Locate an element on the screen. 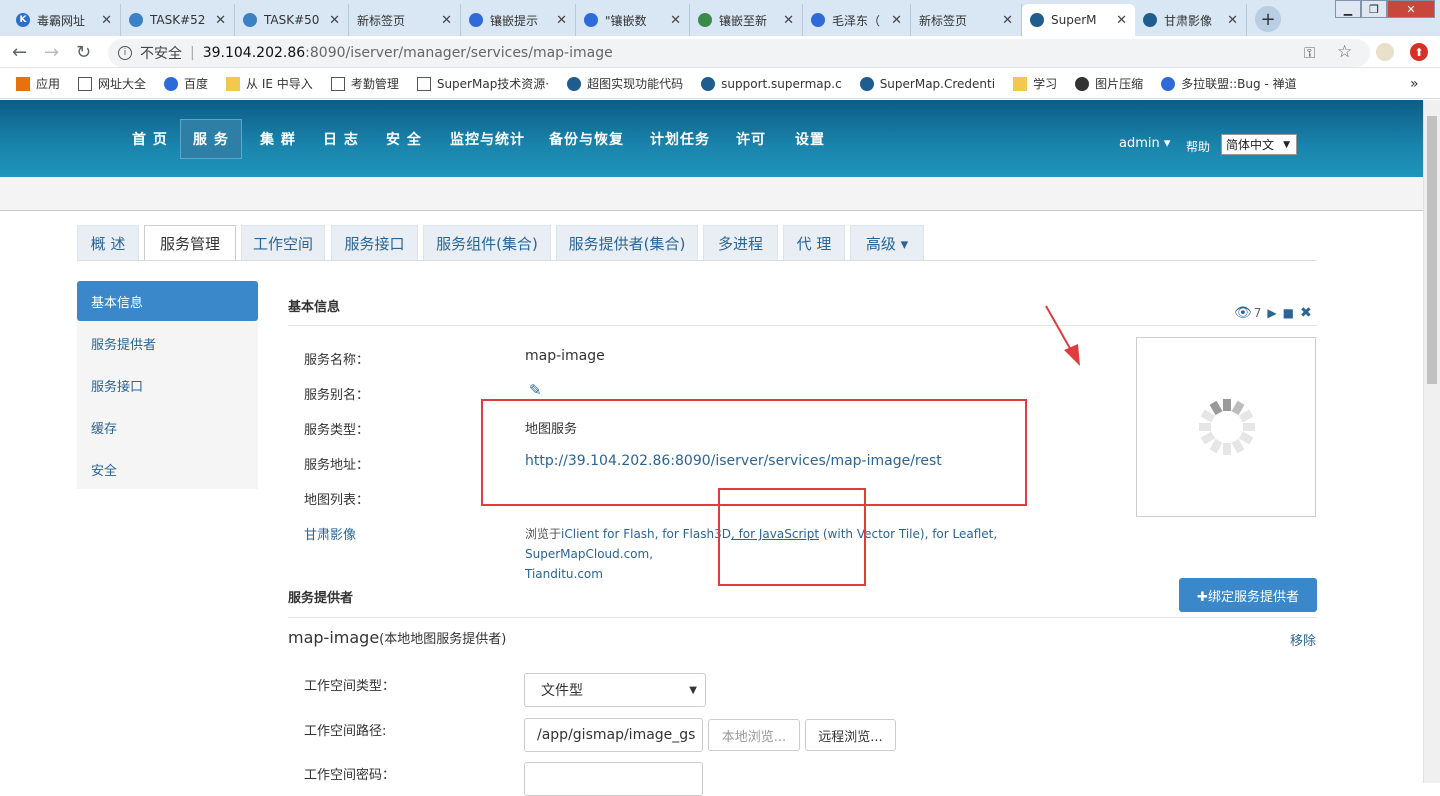 The width and height of the screenshot is (1440, 796). extension-icon is located at coordinates (1385, 52).